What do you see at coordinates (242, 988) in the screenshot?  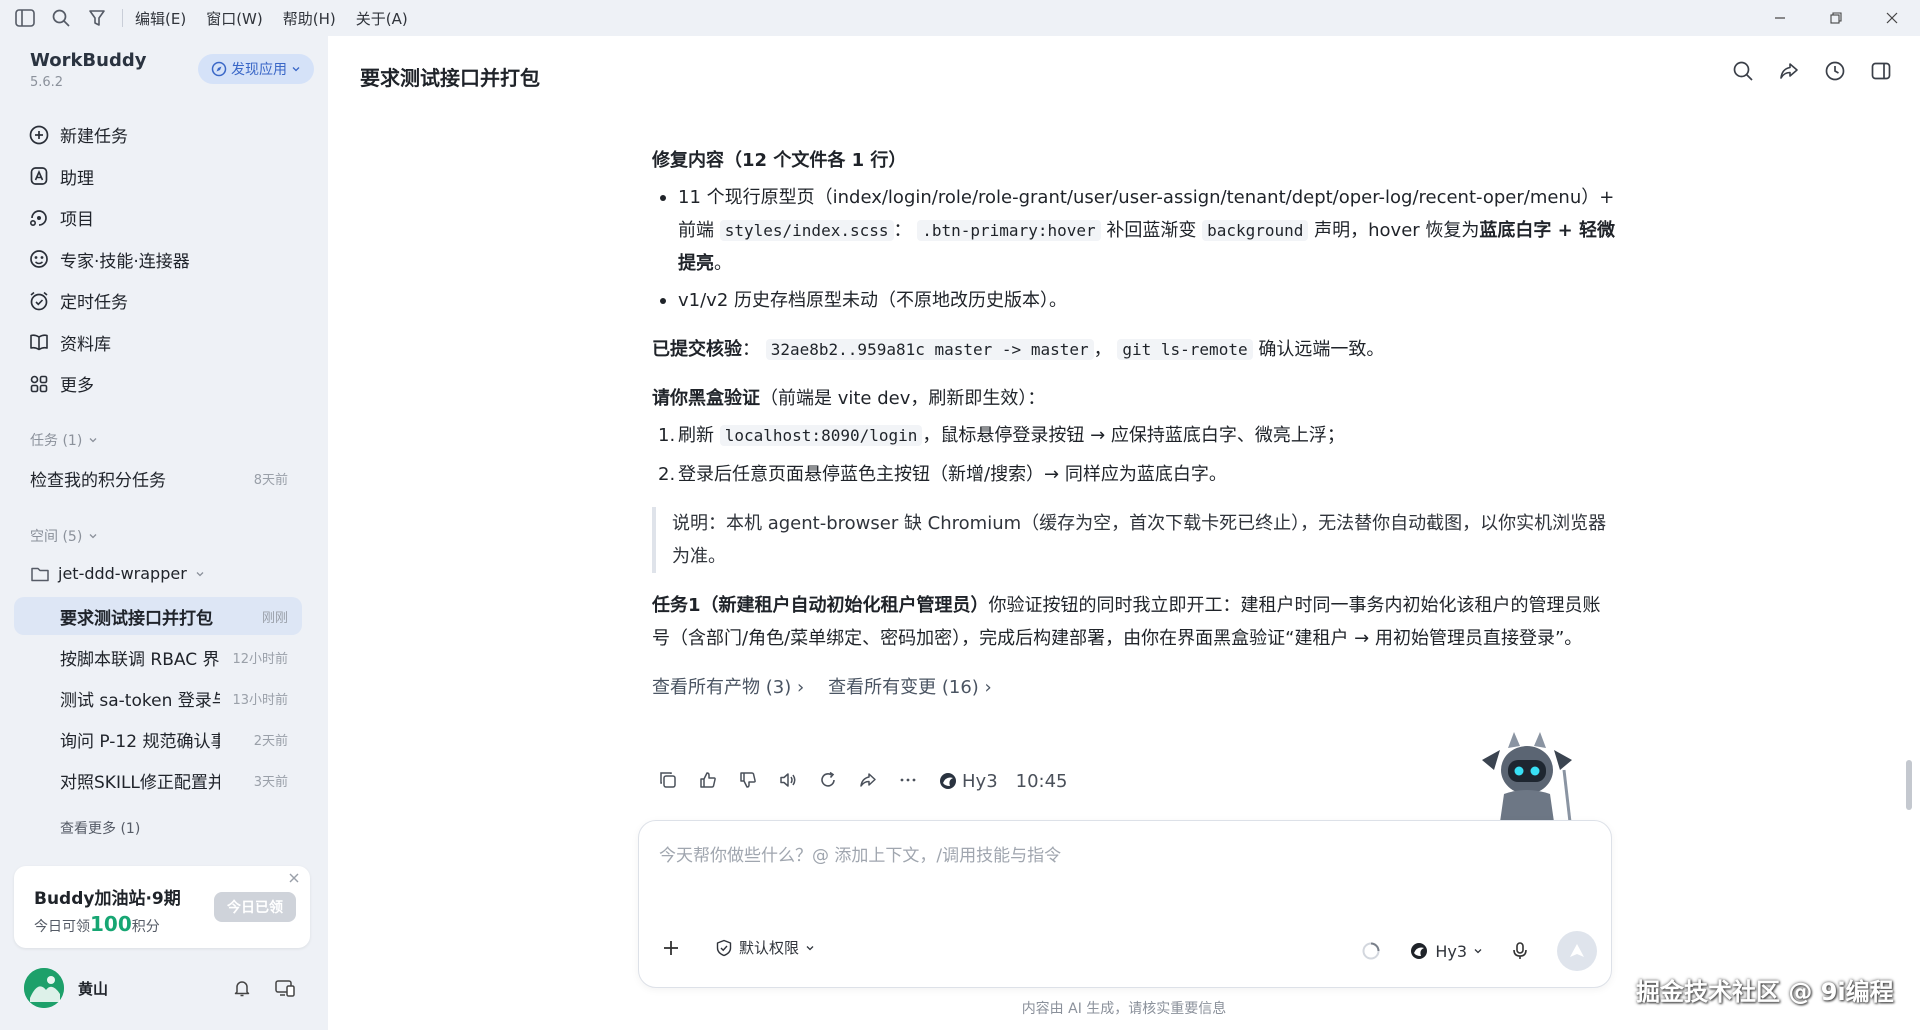 I see `bell-icon` at bounding box center [242, 988].